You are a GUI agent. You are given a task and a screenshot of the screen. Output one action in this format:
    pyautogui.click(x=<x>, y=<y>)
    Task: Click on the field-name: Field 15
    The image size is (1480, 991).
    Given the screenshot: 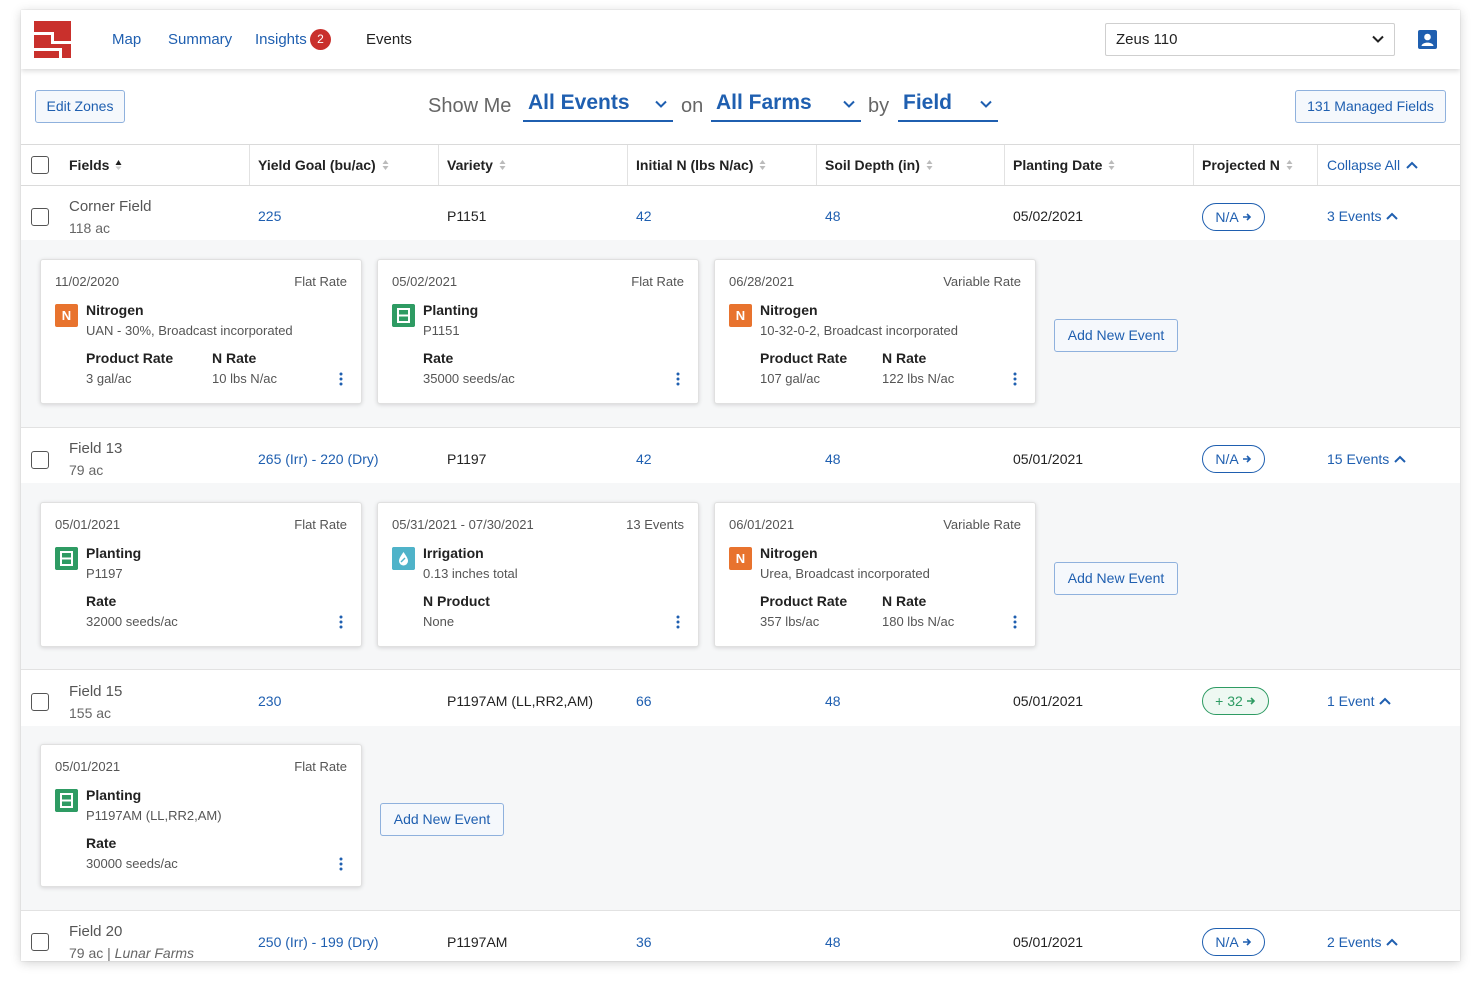 What is the action you would take?
    pyautogui.click(x=95, y=691)
    